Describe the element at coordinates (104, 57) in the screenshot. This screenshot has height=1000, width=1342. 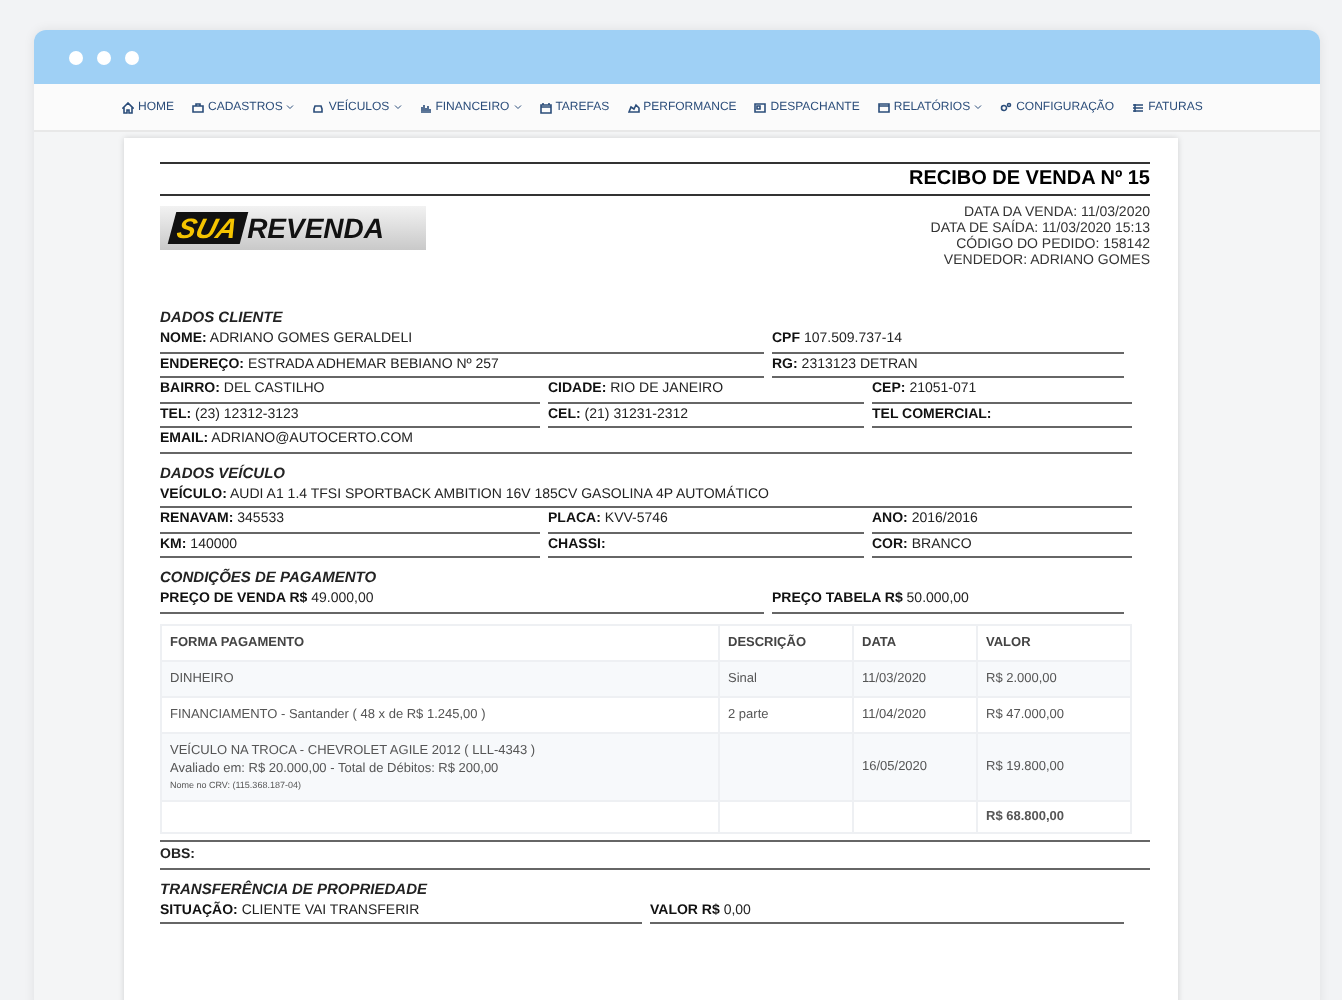
I see `window-dots-icon` at that location.